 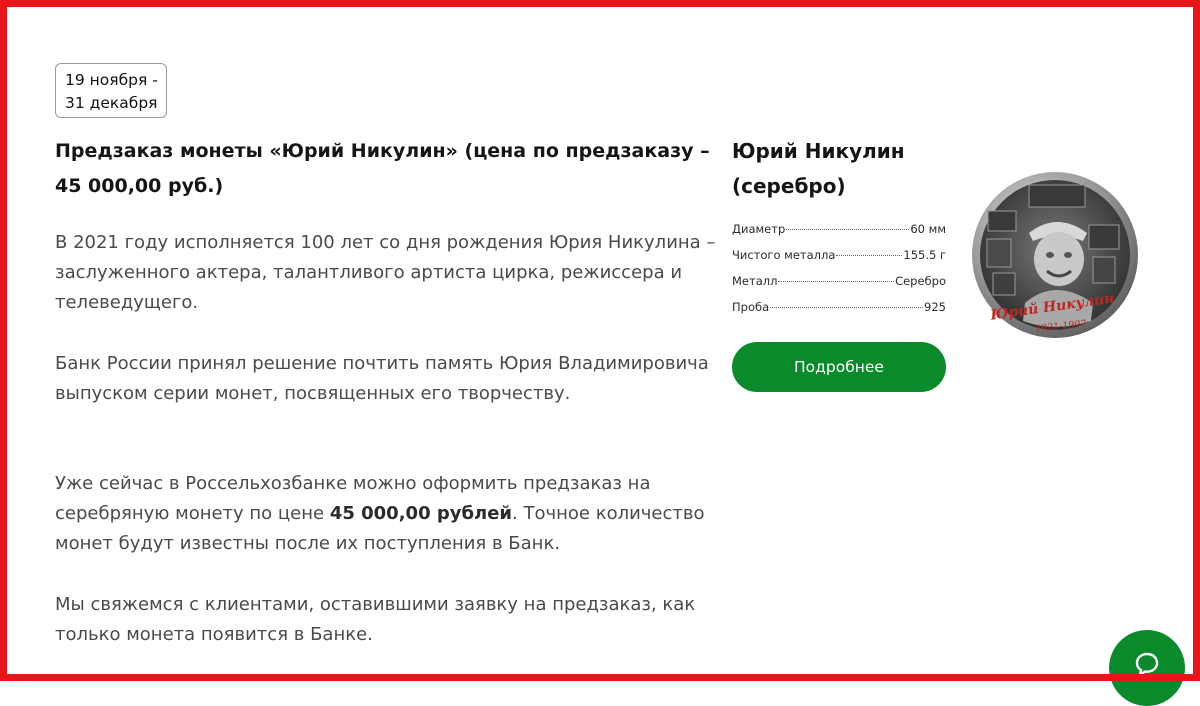 I want to click on spec-metal: Металл Серебро, so click(x=839, y=287).